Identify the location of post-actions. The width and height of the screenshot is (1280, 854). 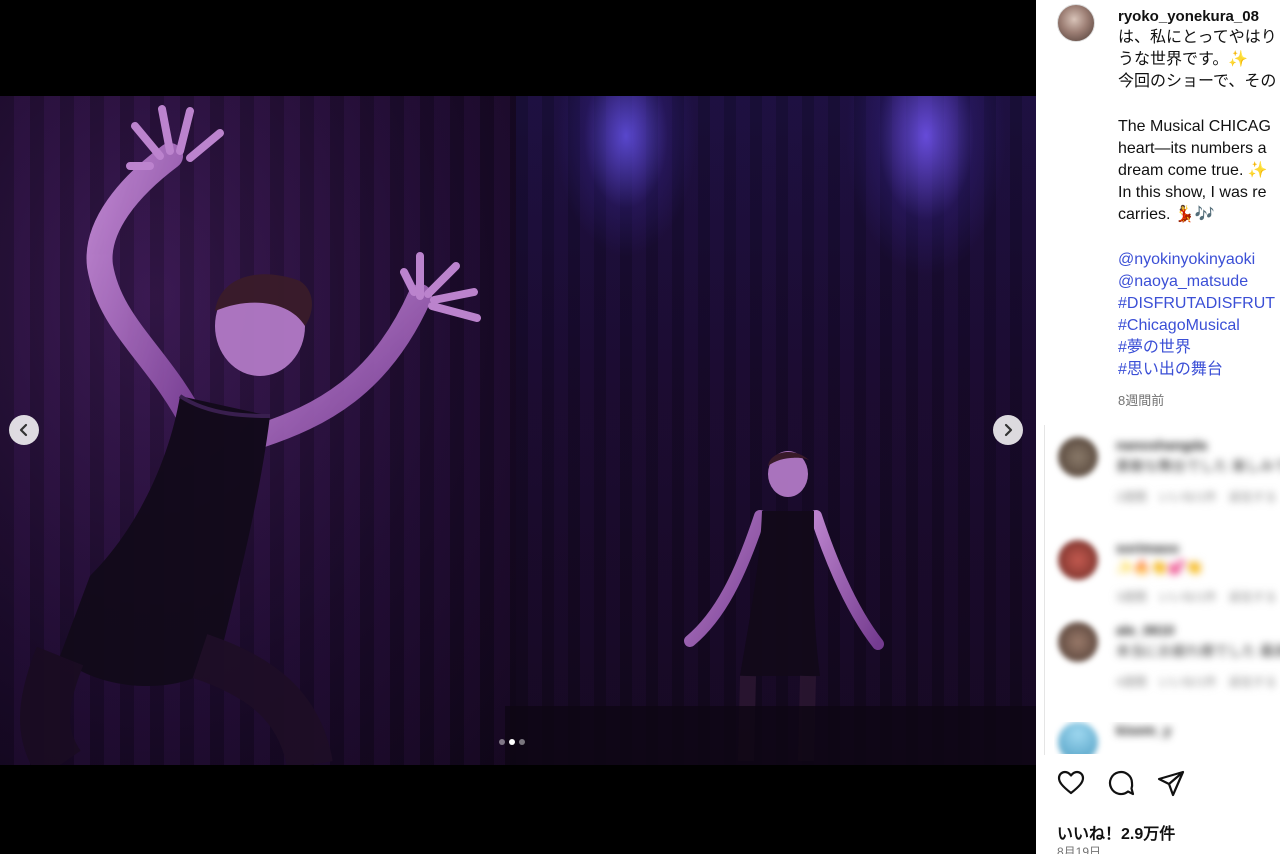
(1121, 783).